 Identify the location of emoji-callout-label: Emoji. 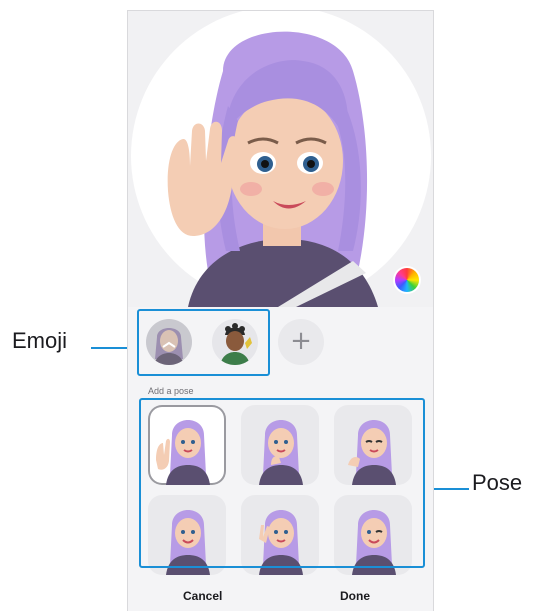
(40, 340).